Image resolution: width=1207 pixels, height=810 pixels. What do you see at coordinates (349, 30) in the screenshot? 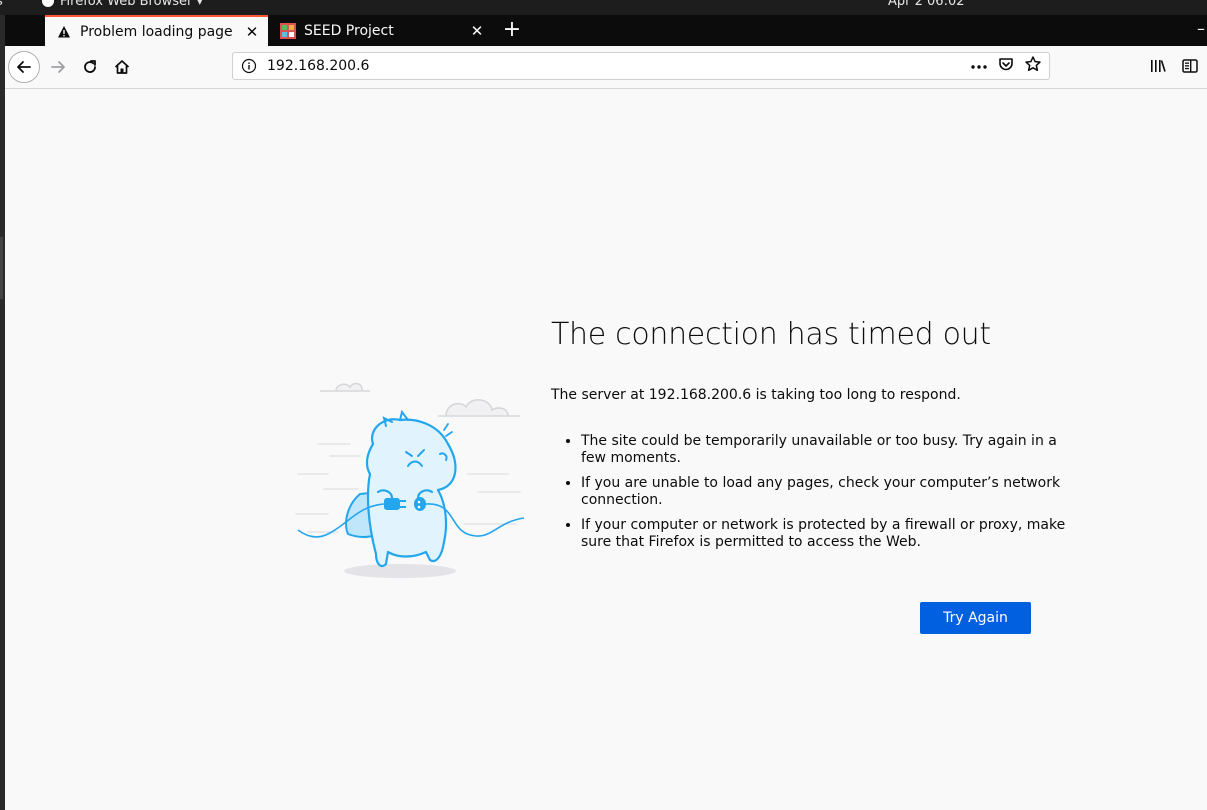
I see `tab-label: SEED Project` at bounding box center [349, 30].